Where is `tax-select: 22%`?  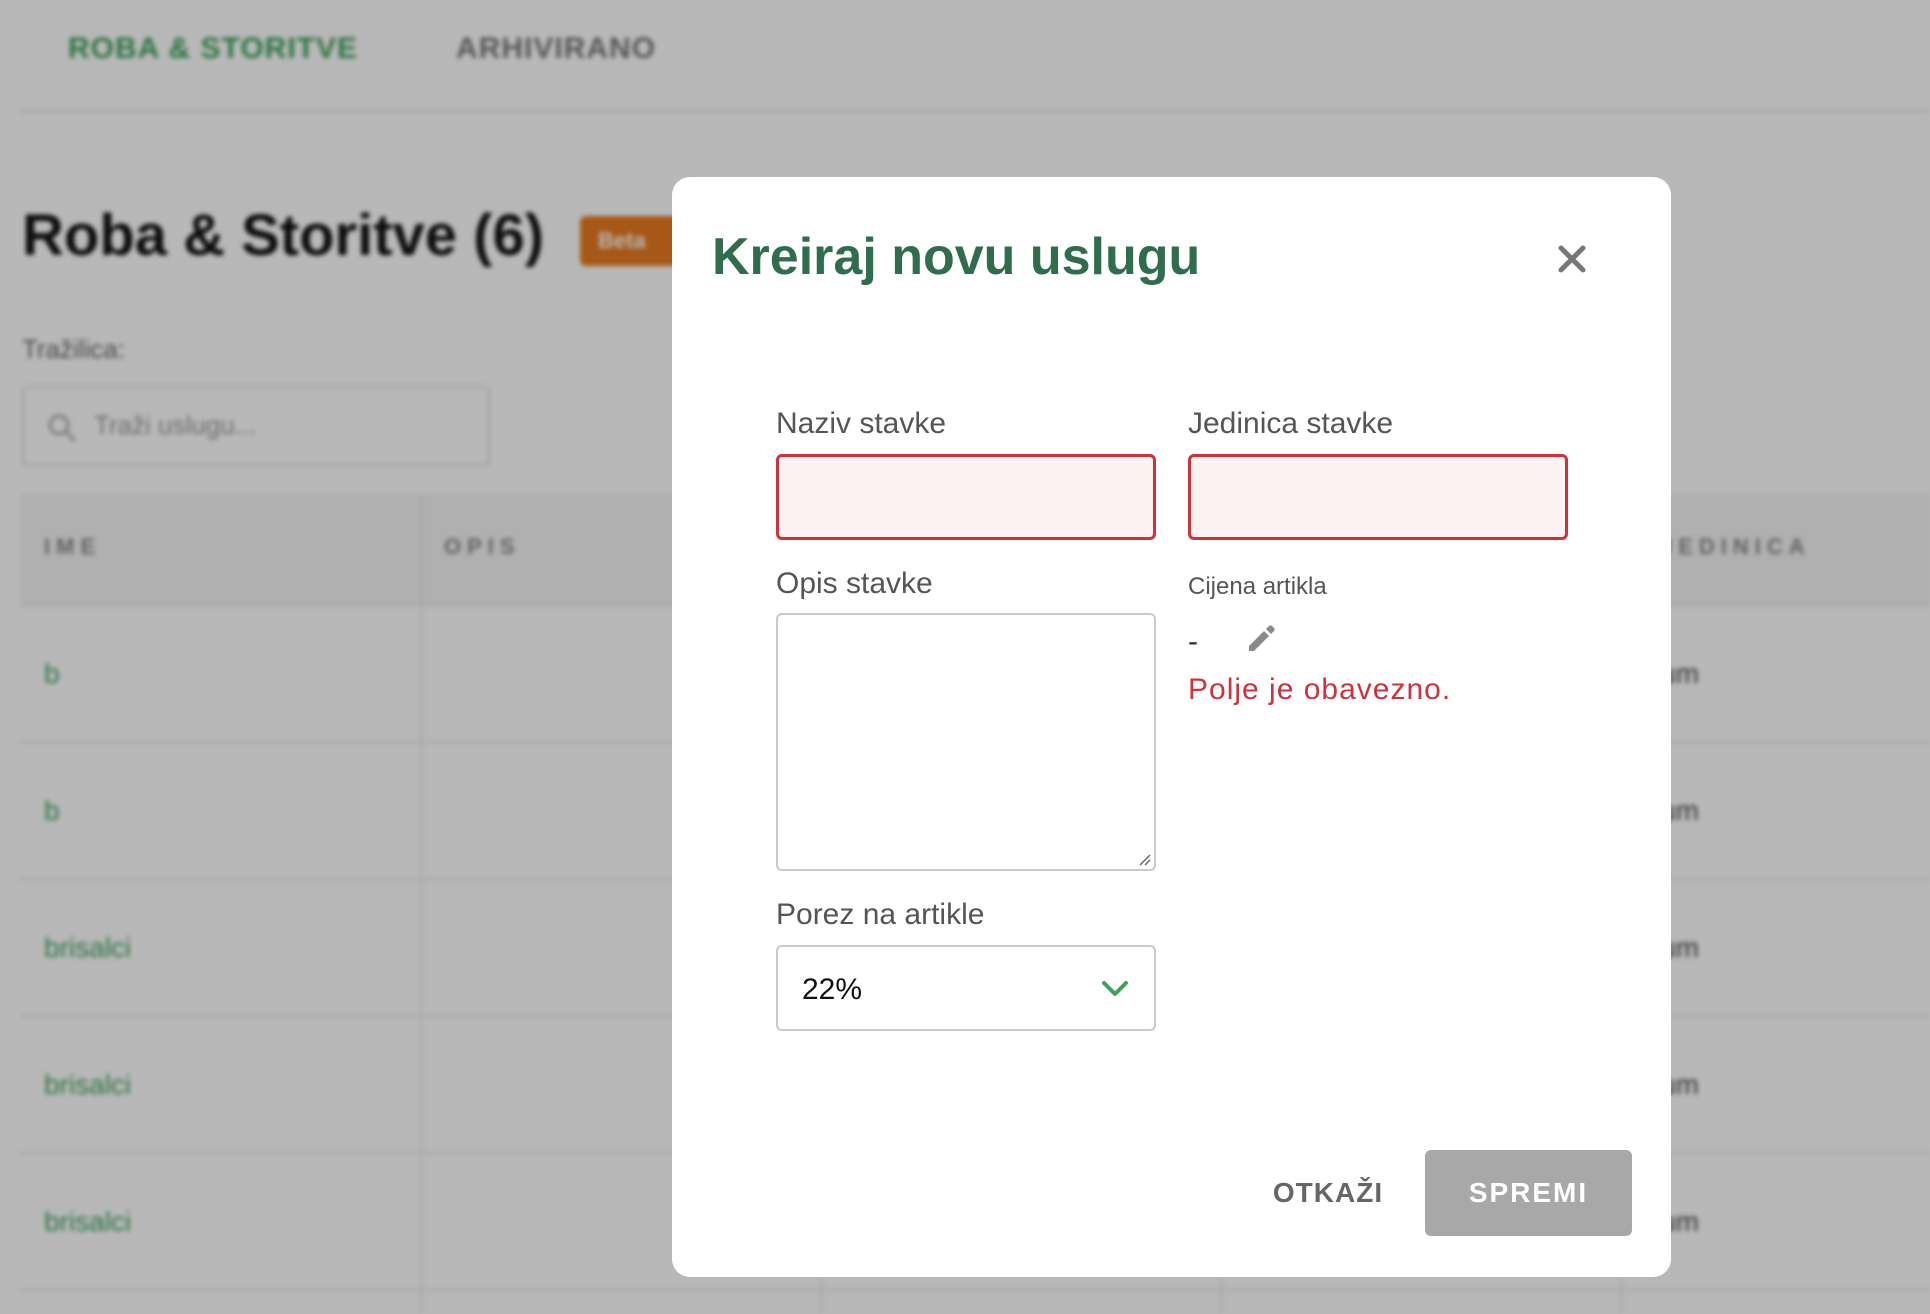 tax-select: 22% is located at coordinates (966, 988).